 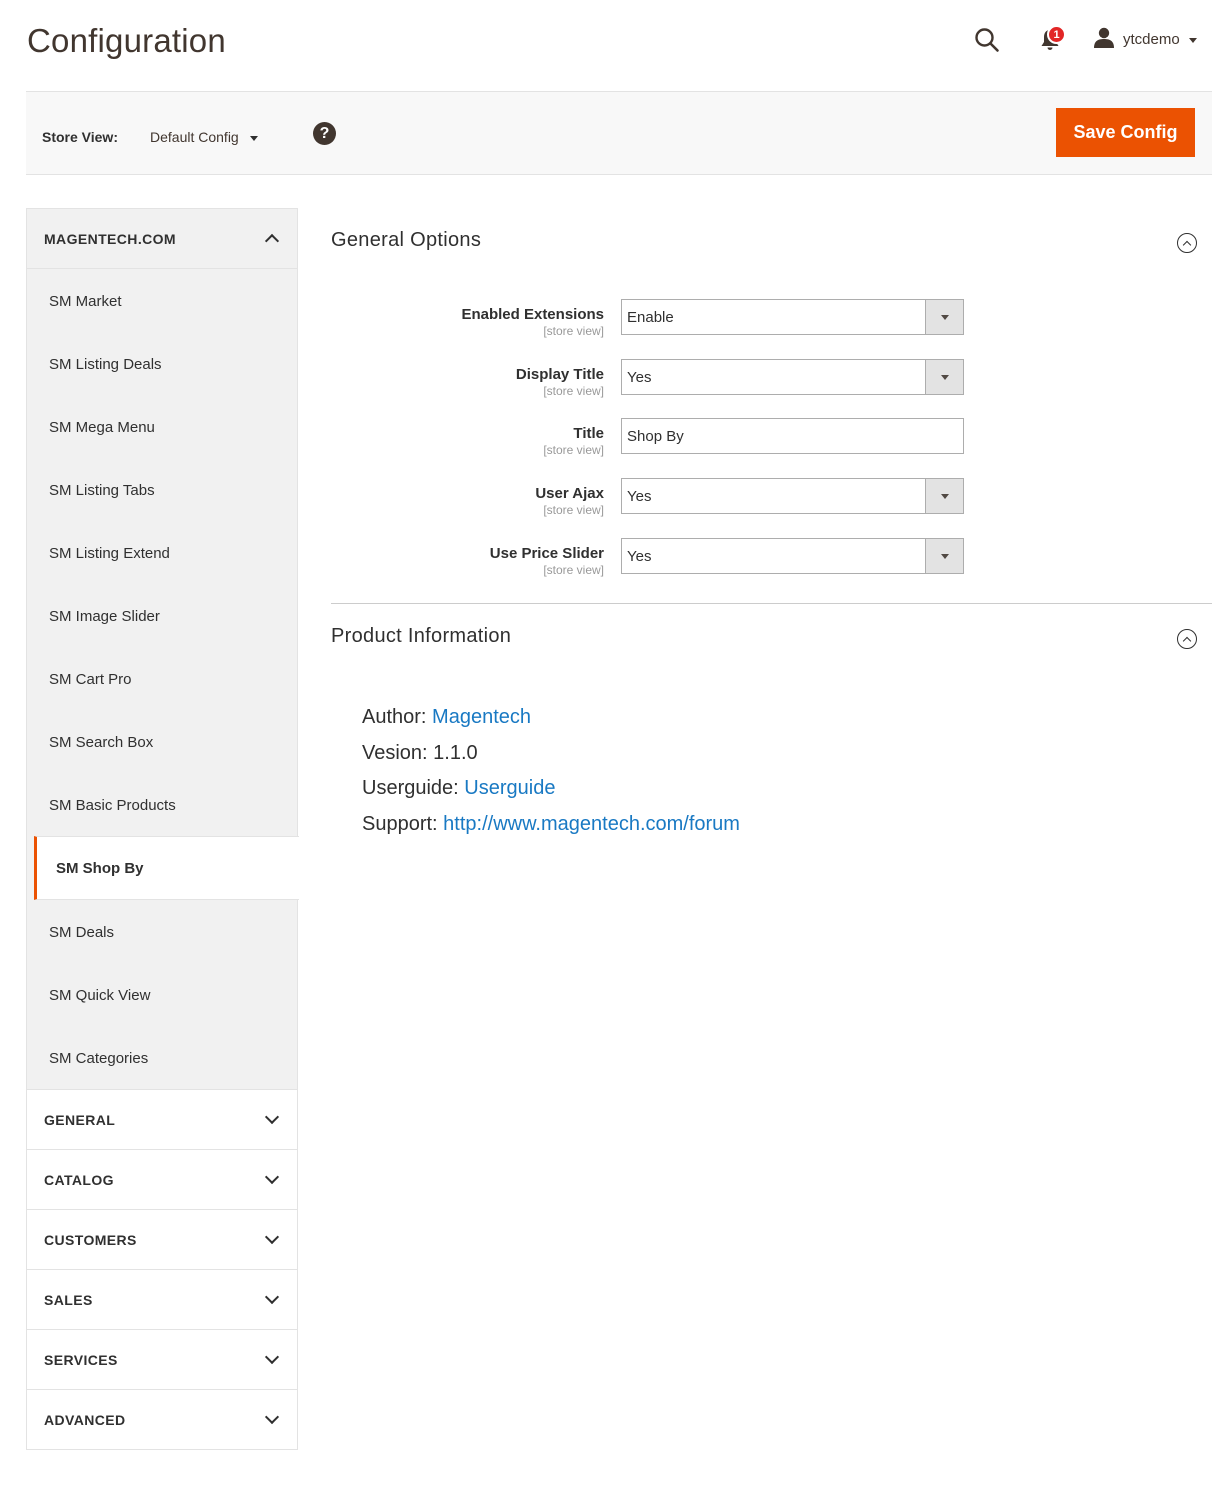 I want to click on page-title: Configuration, so click(x=126, y=40).